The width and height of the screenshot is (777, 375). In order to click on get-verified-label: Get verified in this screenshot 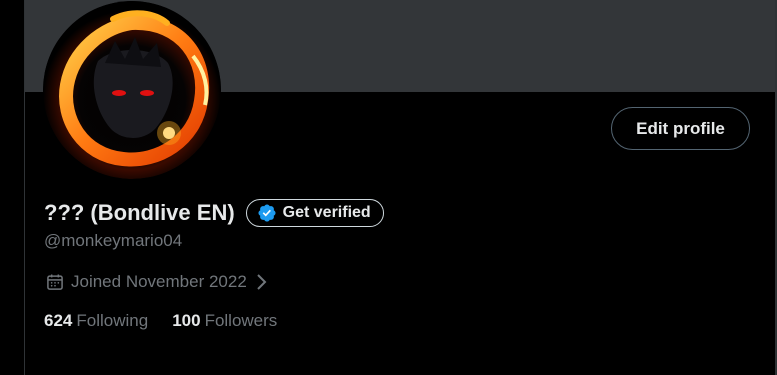, I will do `click(326, 212)`.